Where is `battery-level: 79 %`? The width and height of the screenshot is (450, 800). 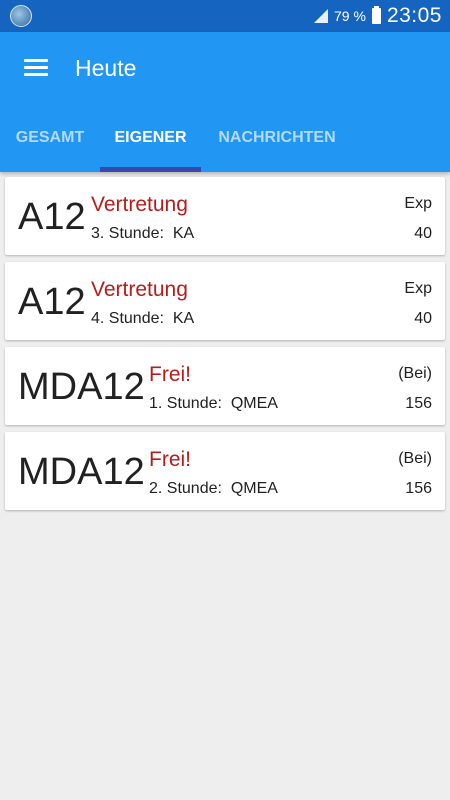
battery-level: 79 % is located at coordinates (350, 16).